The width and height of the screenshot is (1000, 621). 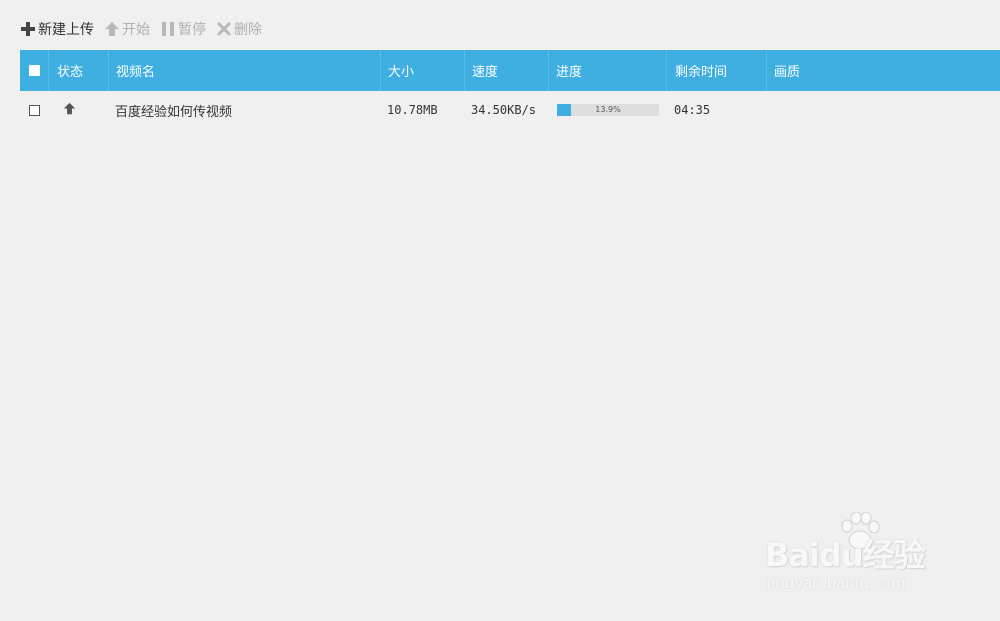 What do you see at coordinates (607, 70) in the screenshot?
I see `column-header-progress: 进度` at bounding box center [607, 70].